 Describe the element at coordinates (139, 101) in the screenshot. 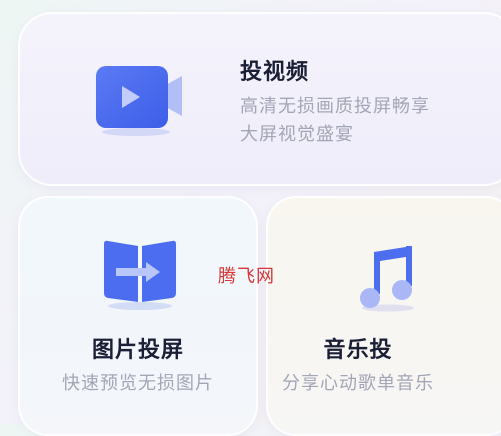

I see `video-camera-icon` at that location.